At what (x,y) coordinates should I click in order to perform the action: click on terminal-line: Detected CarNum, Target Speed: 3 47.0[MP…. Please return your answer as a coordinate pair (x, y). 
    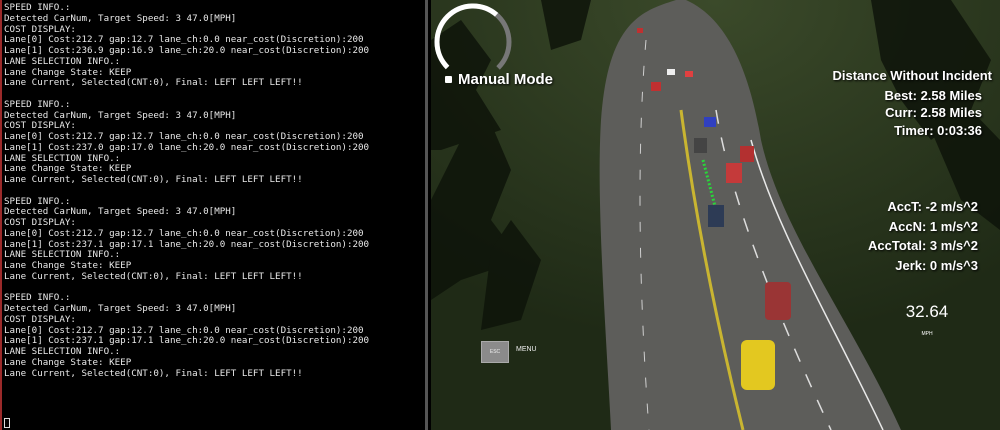
    Looking at the image, I should click on (120, 18).